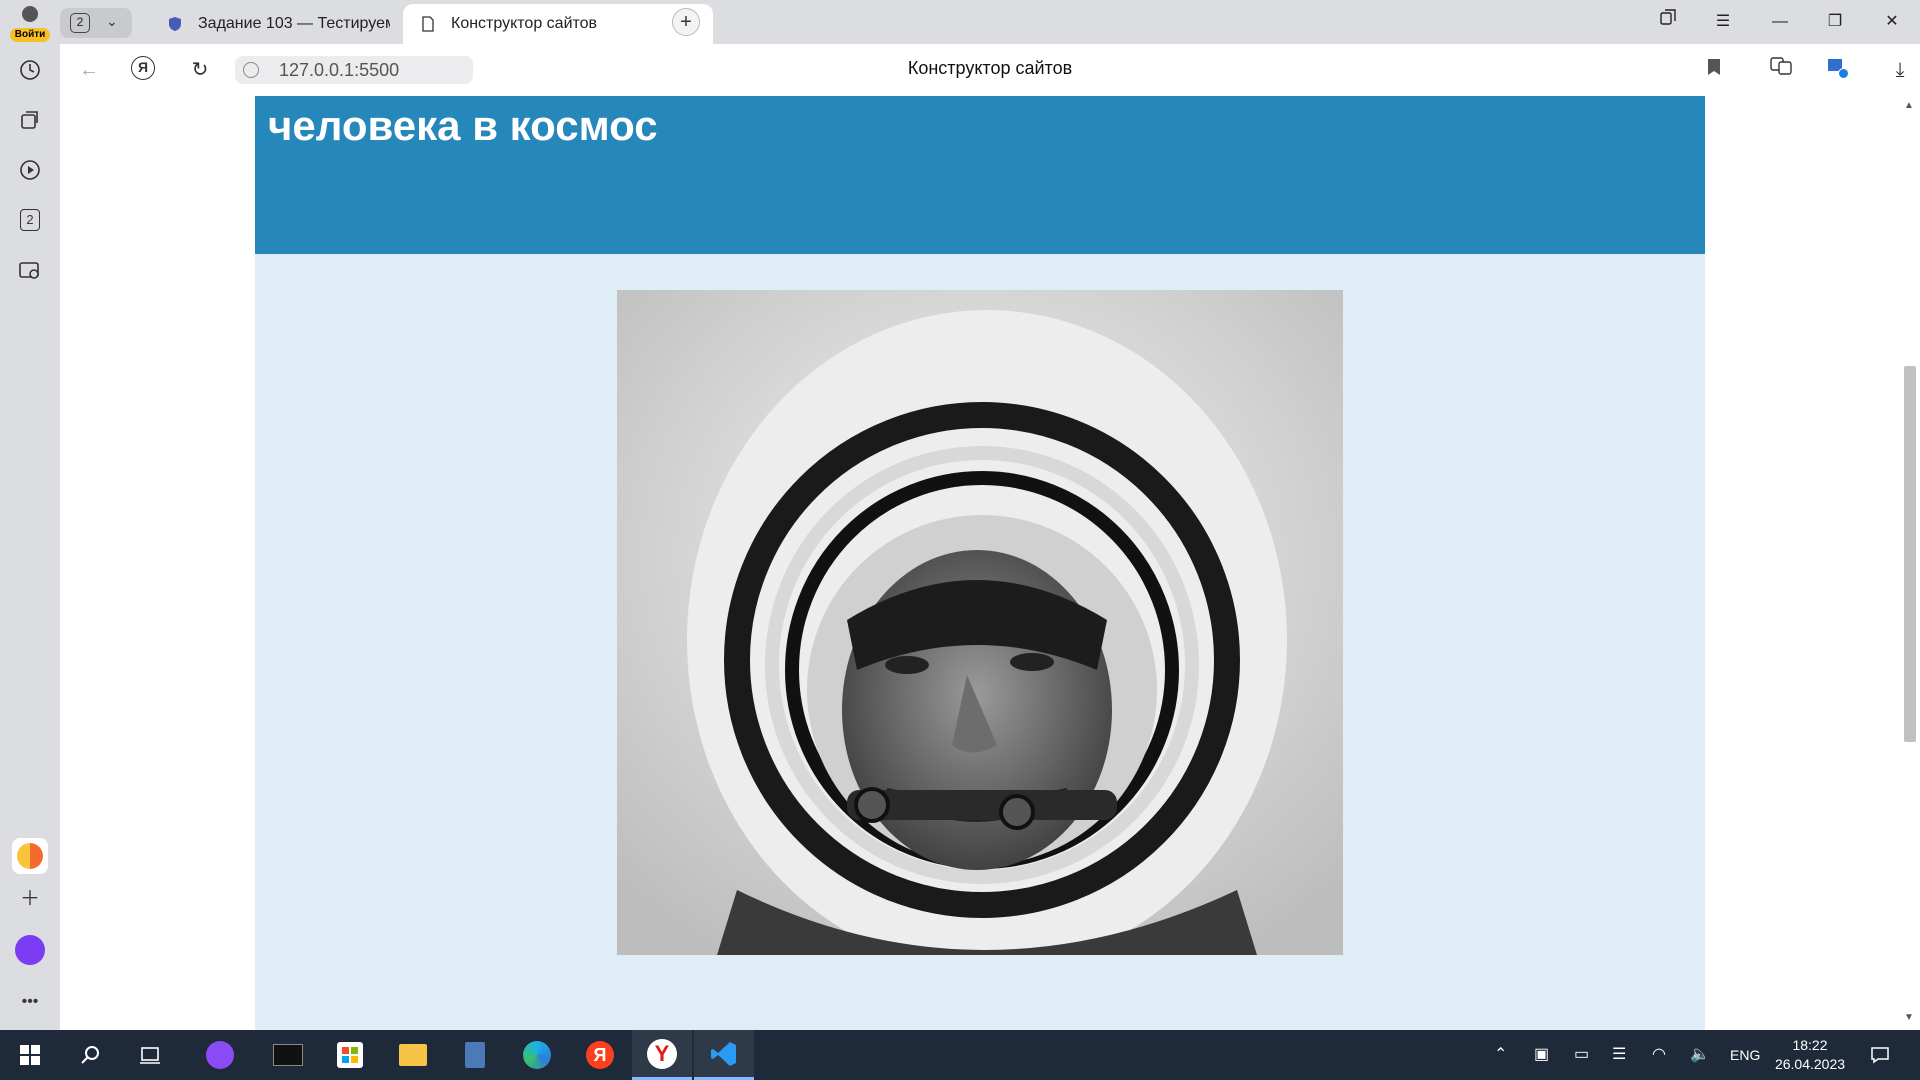 This screenshot has width=1920, height=1080. I want to click on yandex-browser-icon: Я, so click(600, 1055).